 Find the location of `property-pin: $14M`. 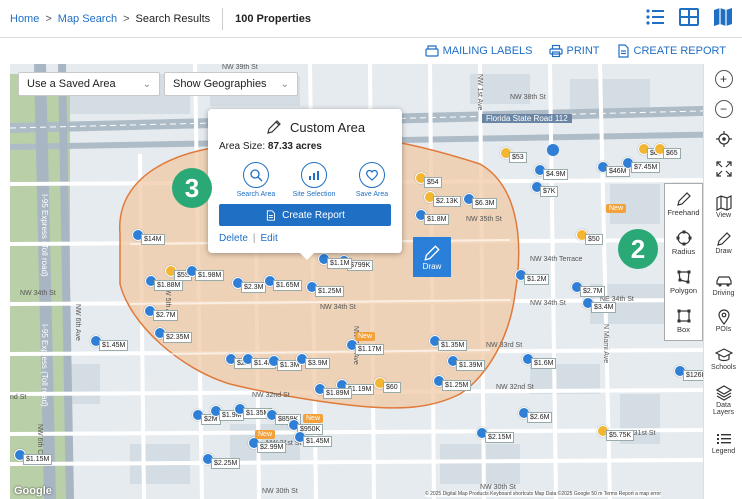

property-pin: $14M is located at coordinates (148, 234).